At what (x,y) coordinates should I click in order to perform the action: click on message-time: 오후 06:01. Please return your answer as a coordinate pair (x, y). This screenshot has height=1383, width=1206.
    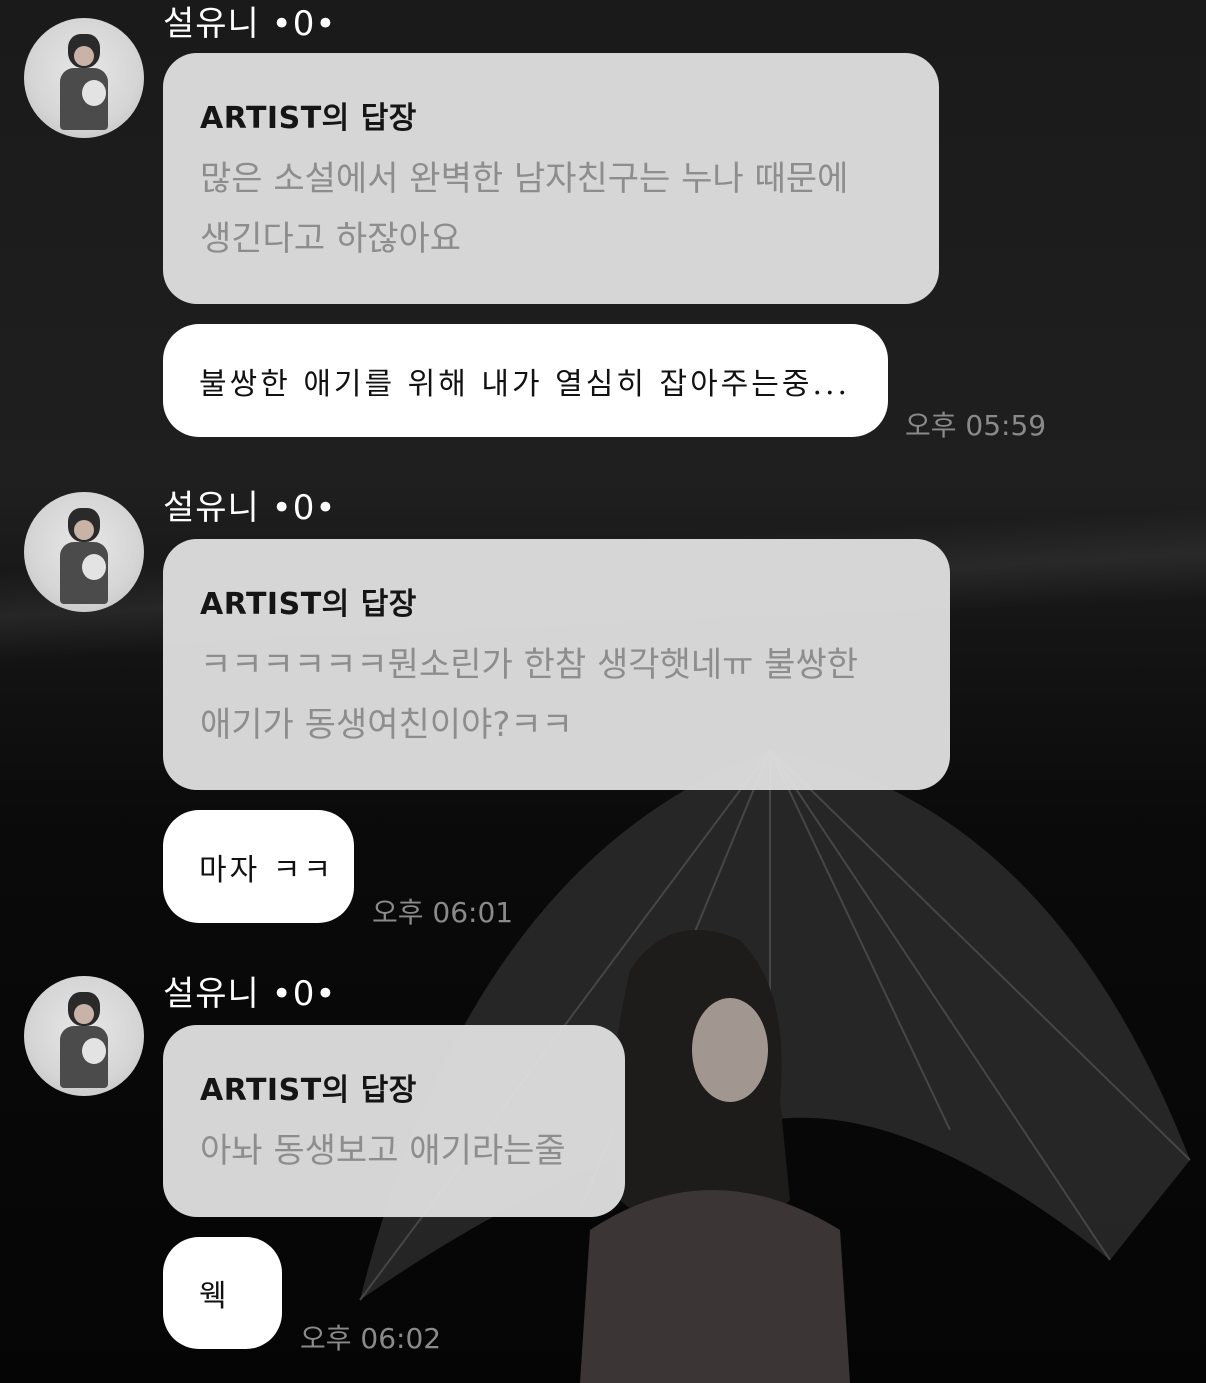
    Looking at the image, I should click on (443, 912).